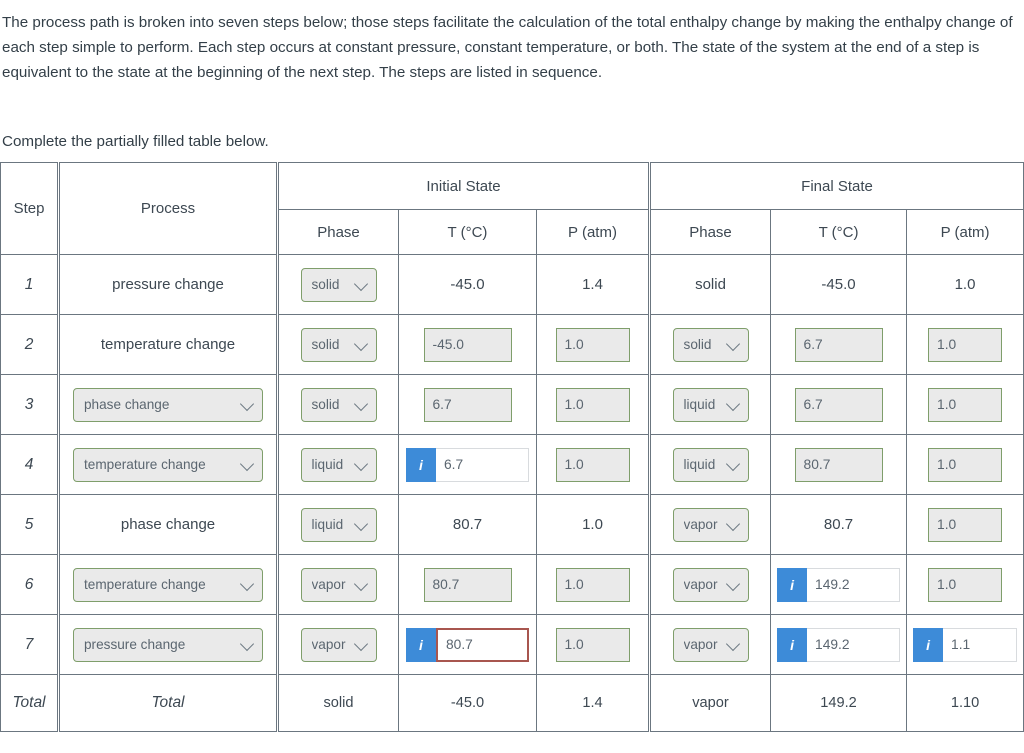 This screenshot has width=1024, height=753. I want to click on final-phase-select-row-5: solidliquidvapor, so click(710, 524).